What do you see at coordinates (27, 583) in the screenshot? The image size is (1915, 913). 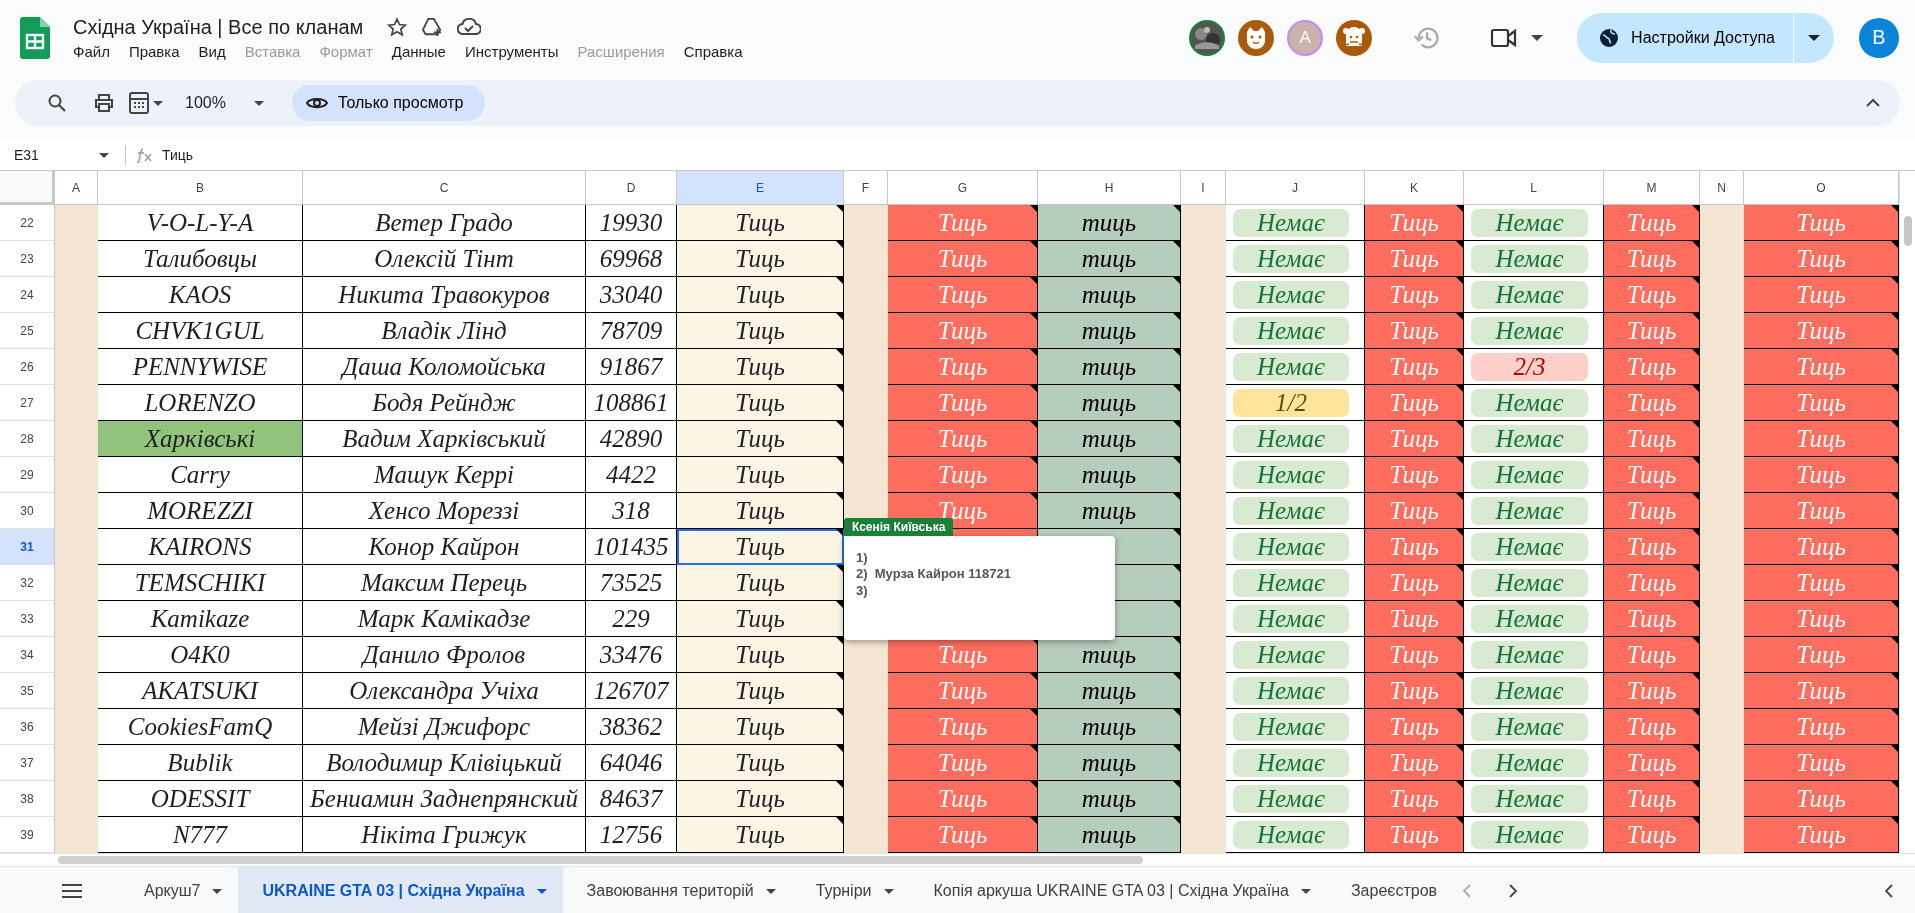 I see `row-header: 32` at bounding box center [27, 583].